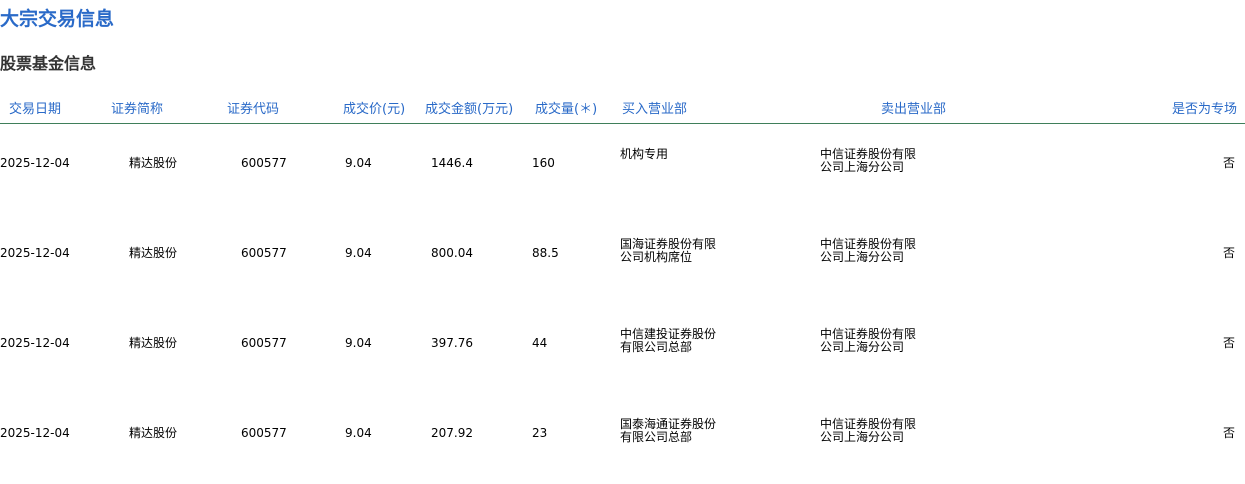  What do you see at coordinates (137, 107) in the screenshot?
I see `header-security-name: 证券简称` at bounding box center [137, 107].